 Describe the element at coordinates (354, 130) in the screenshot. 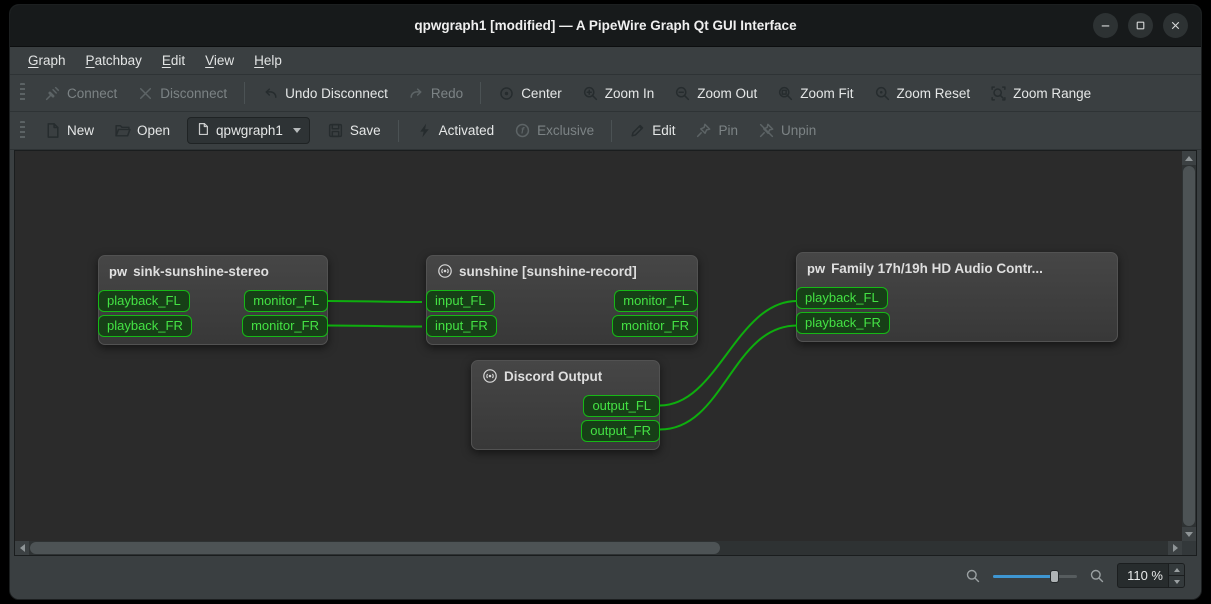

I see `save-button: Save` at that location.